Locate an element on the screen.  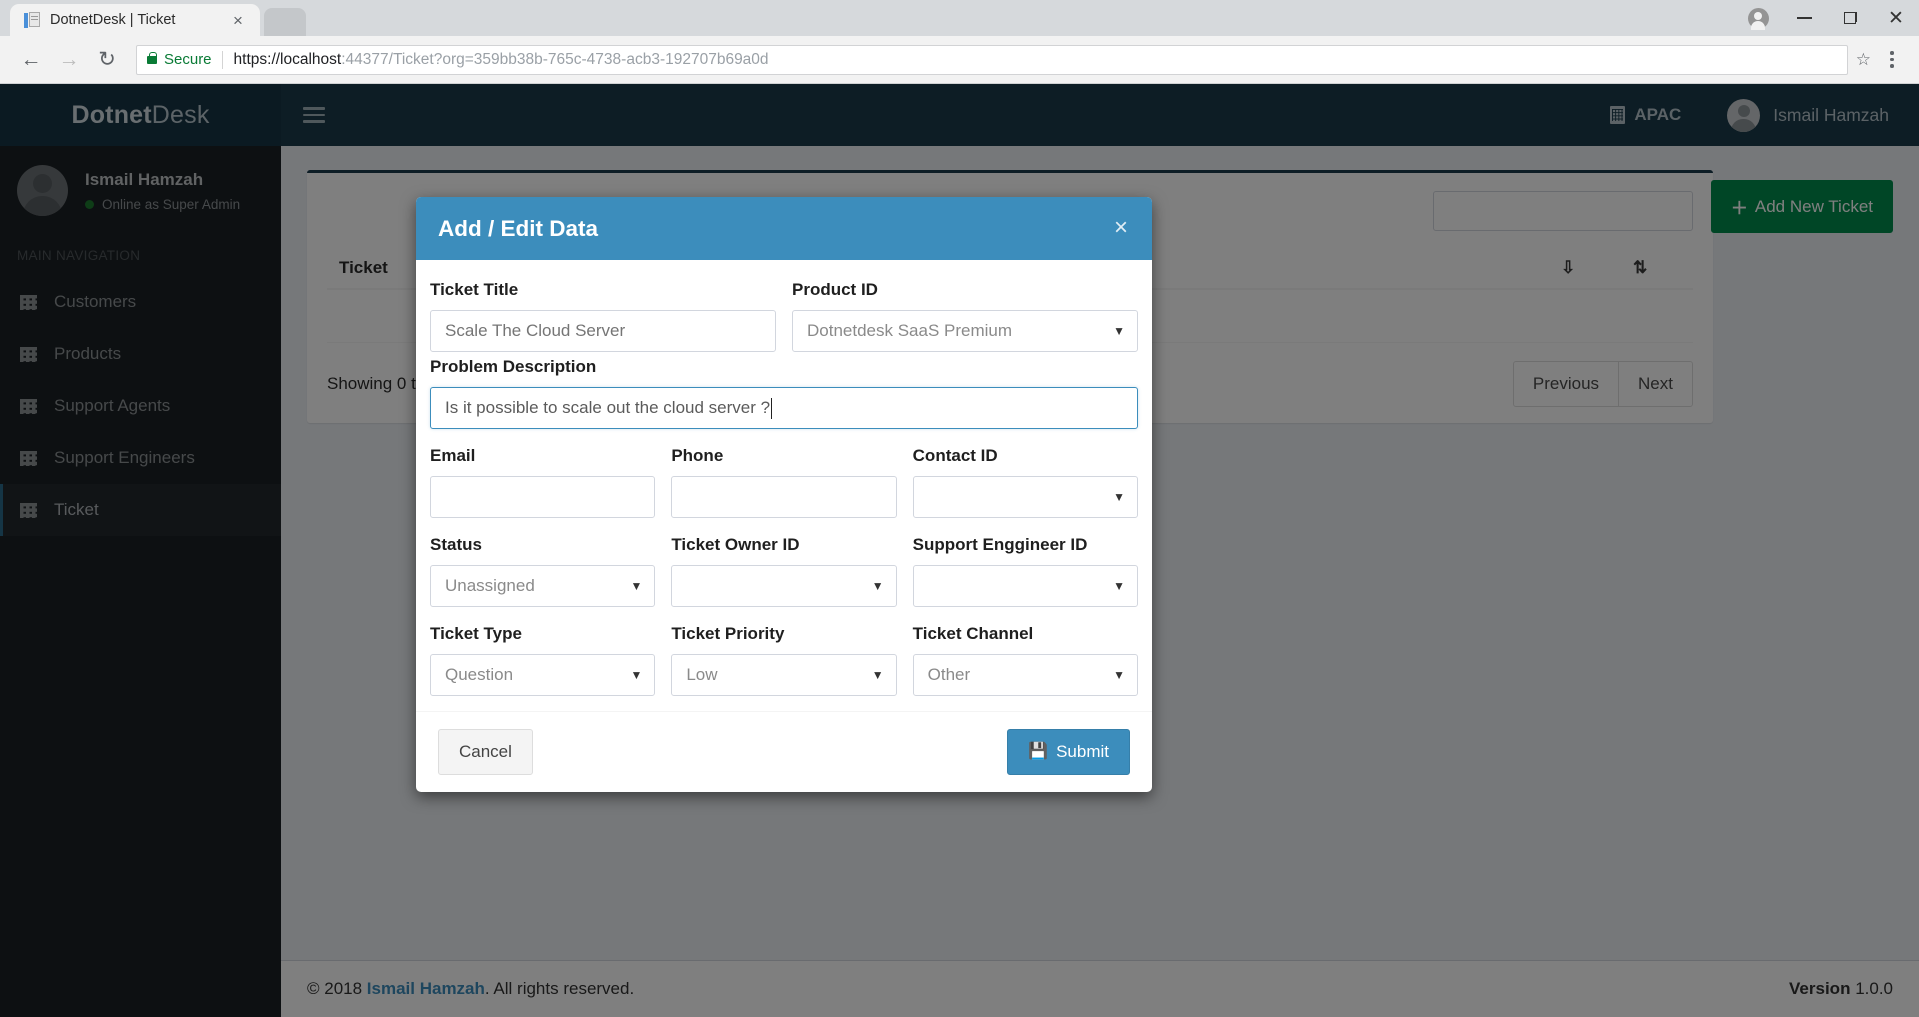
ticket-channel-value: Other is located at coordinates (1025, 675).